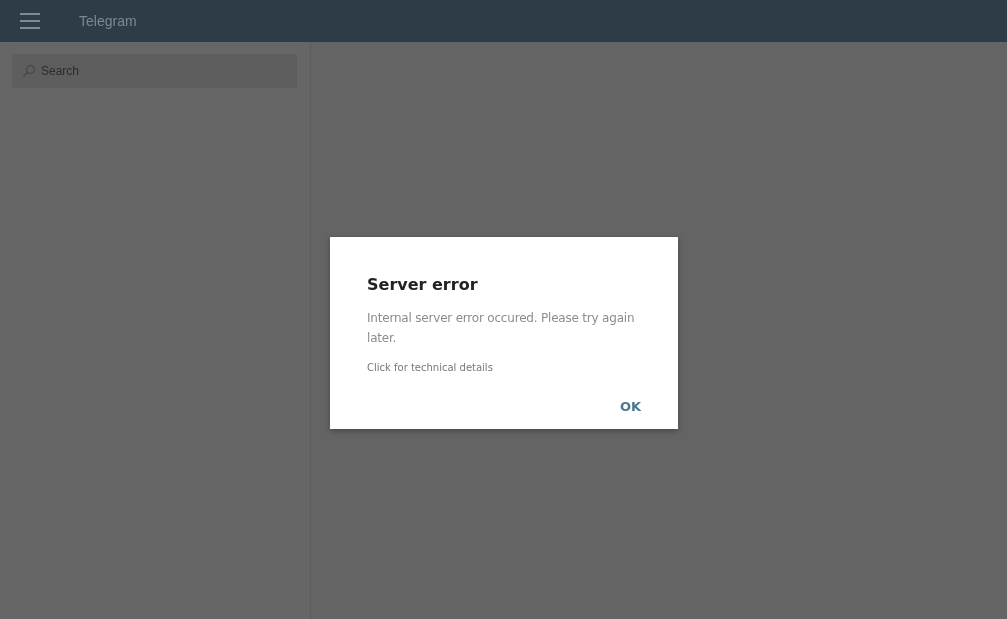 Image resolution: width=1007 pixels, height=619 pixels. I want to click on dialog-title: Server error, so click(423, 284).